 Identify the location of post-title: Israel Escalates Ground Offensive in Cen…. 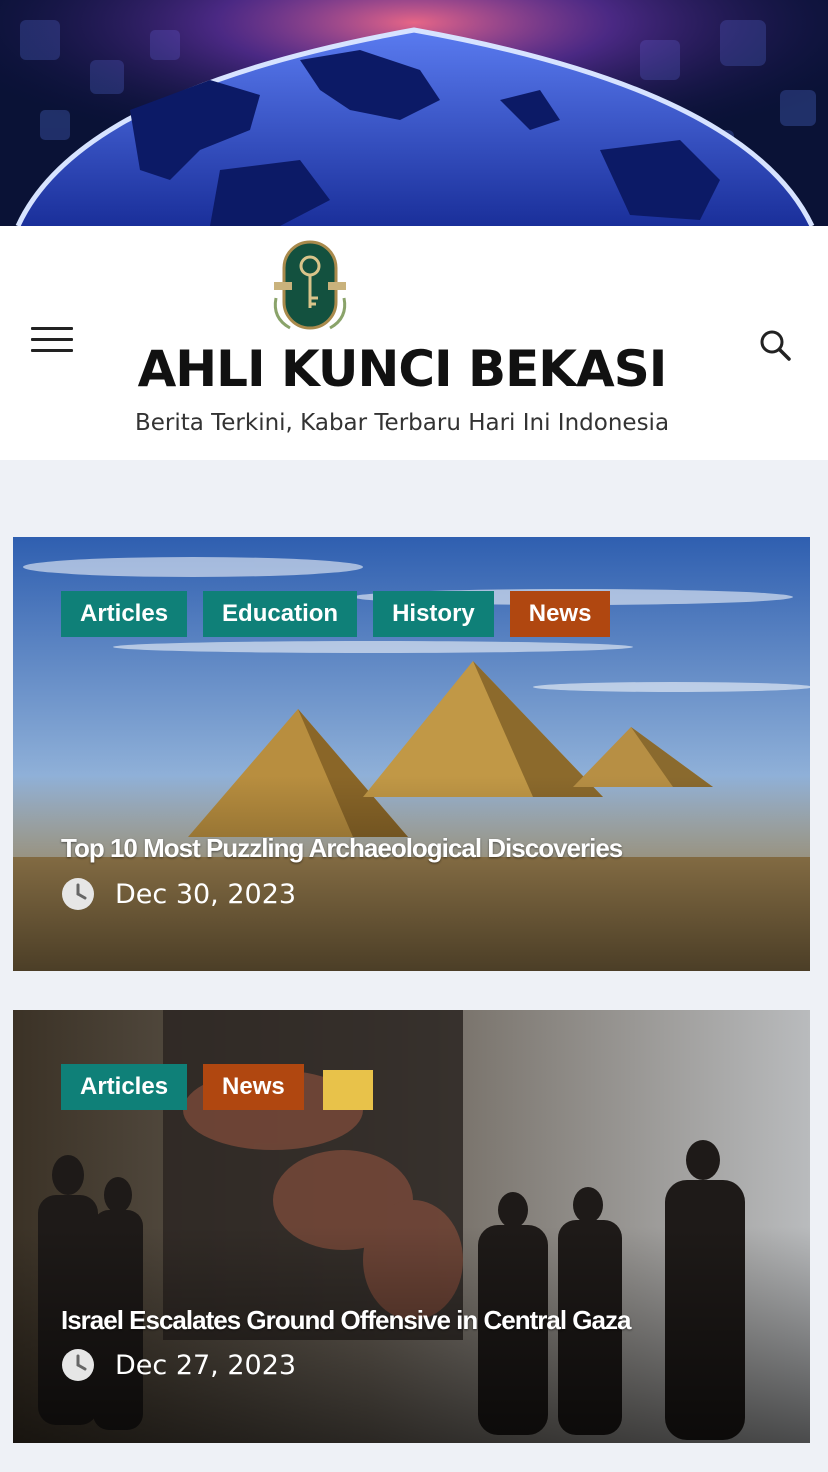
(421, 1320).